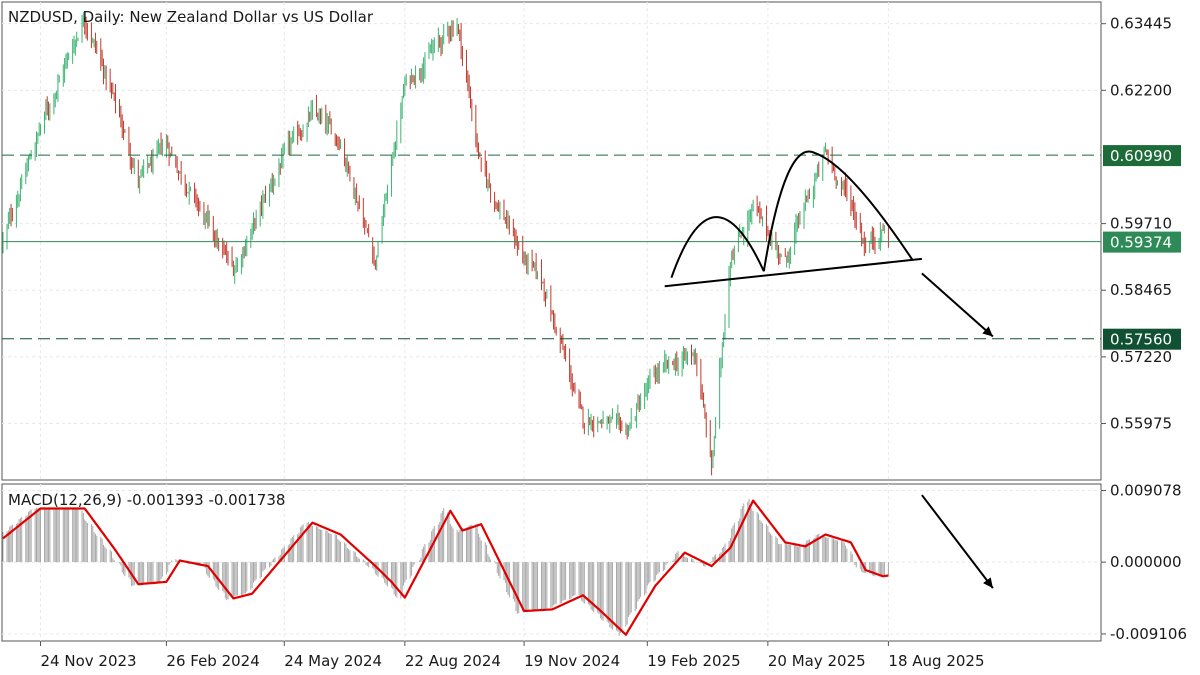 Image resolution: width=1200 pixels, height=675 pixels. I want to click on price-tick-label: 0.58465, so click(1141, 290).